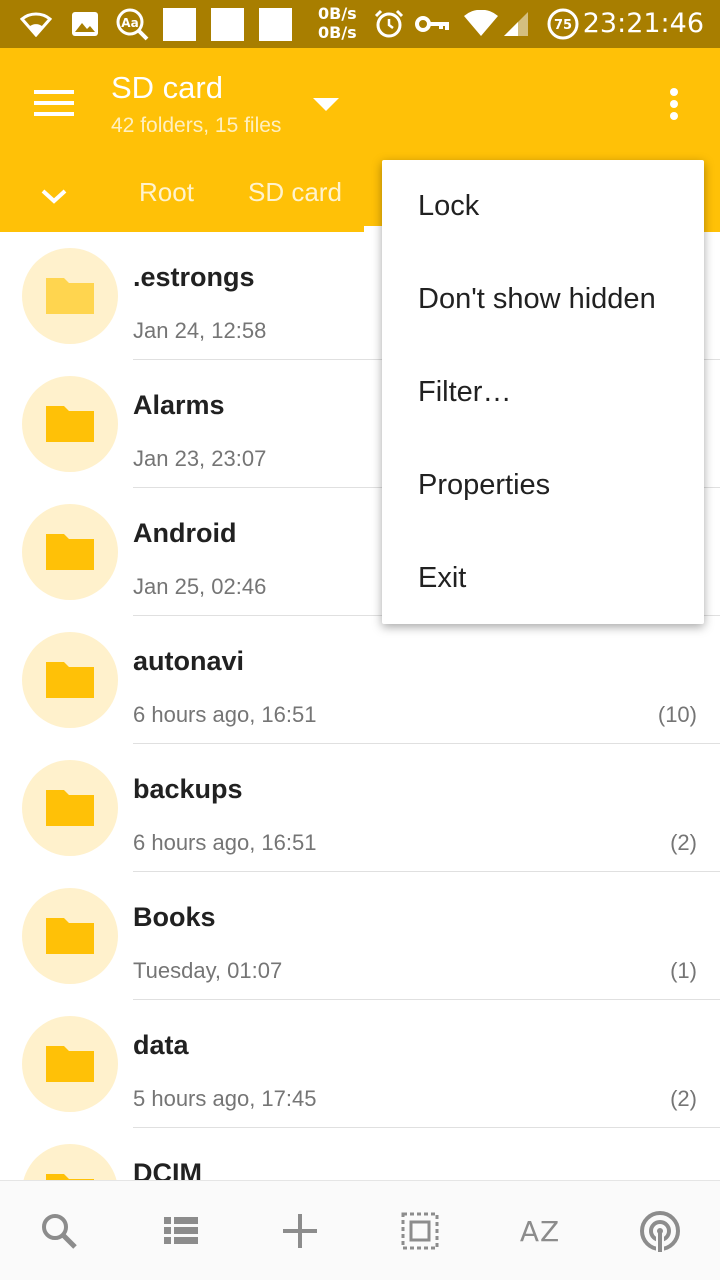 The height and width of the screenshot is (1280, 720). Describe the element at coordinates (420, 1231) in the screenshot. I see `select-all-icon` at that location.